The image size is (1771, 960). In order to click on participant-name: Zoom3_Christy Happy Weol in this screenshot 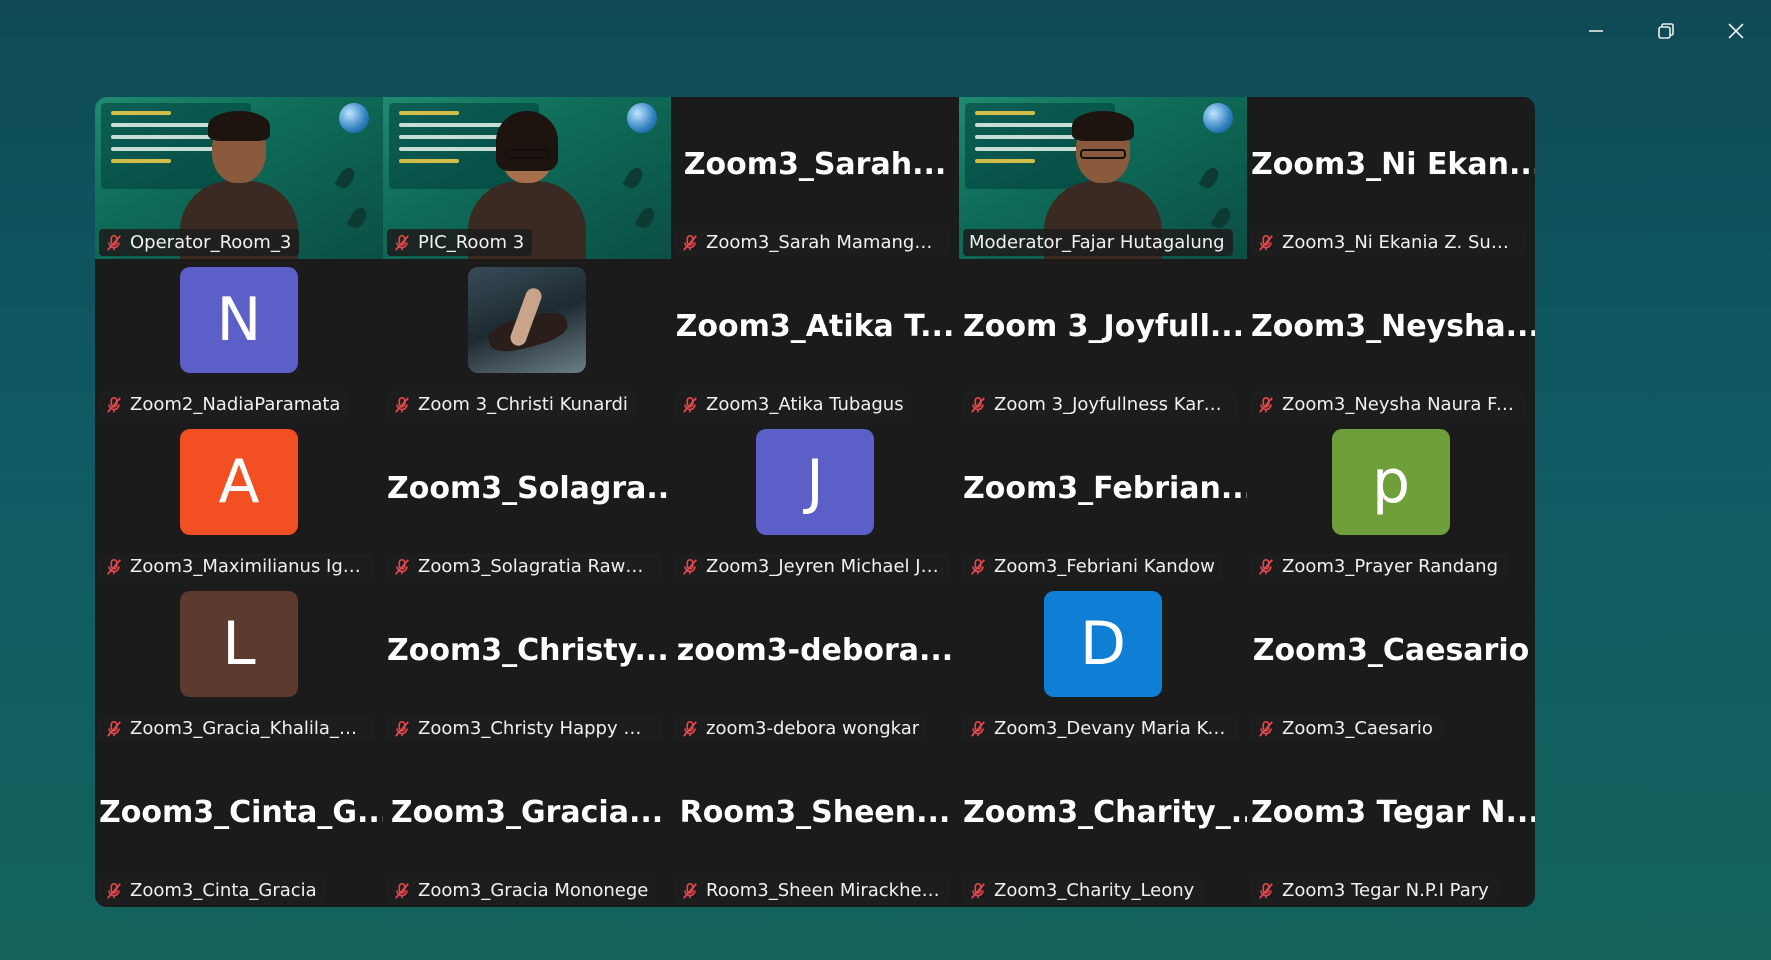, I will do `click(535, 728)`.